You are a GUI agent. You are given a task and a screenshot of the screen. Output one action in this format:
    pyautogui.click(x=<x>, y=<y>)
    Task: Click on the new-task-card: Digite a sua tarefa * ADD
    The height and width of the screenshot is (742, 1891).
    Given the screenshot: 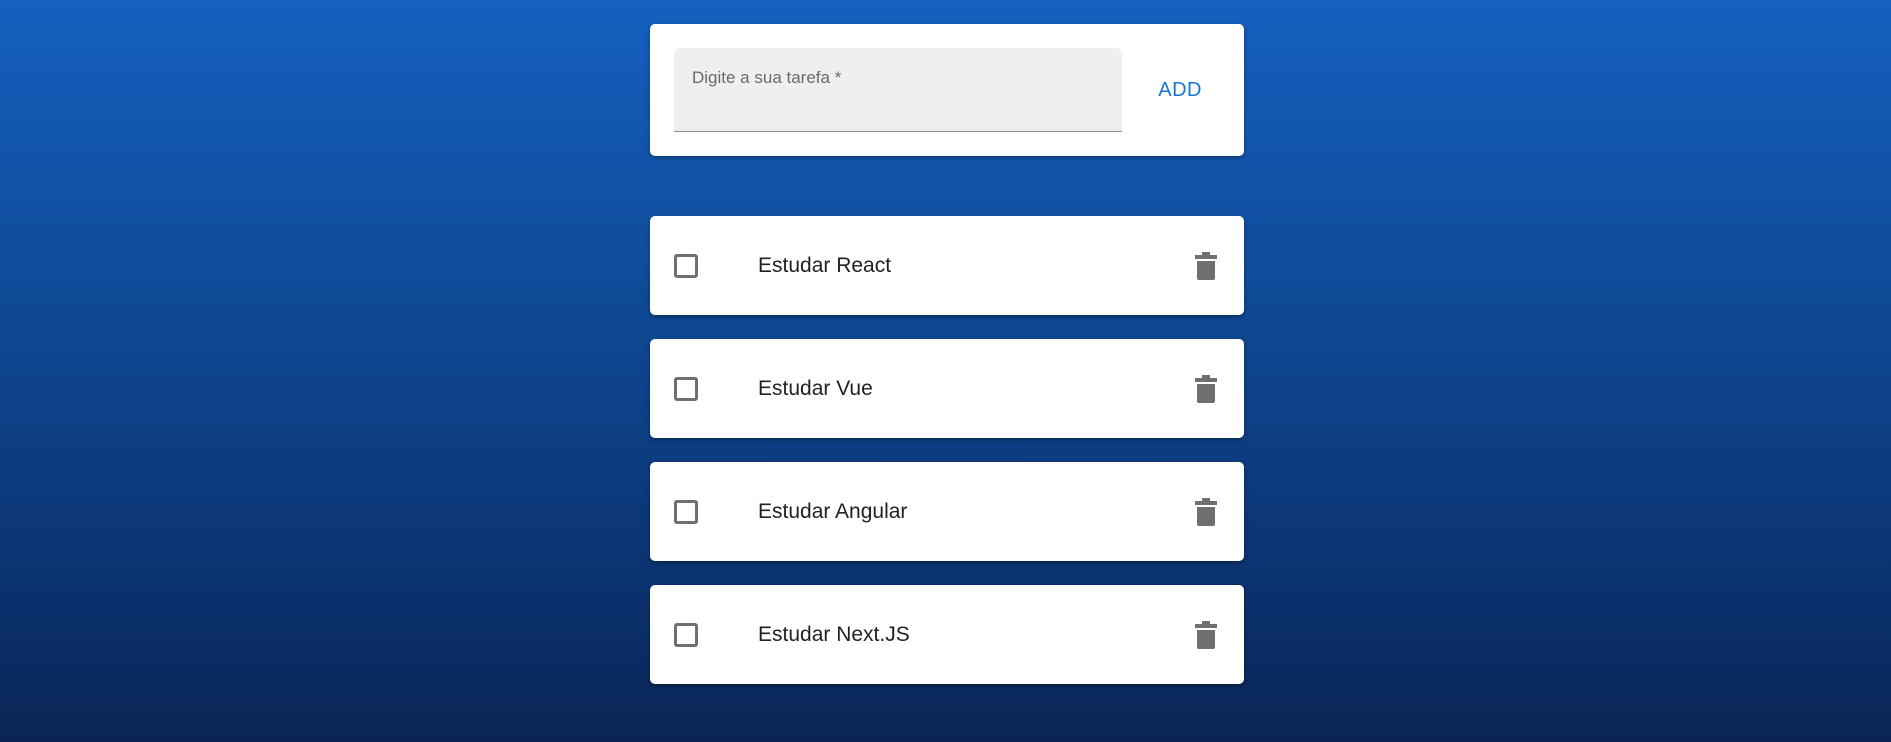 What is the action you would take?
    pyautogui.click(x=947, y=90)
    